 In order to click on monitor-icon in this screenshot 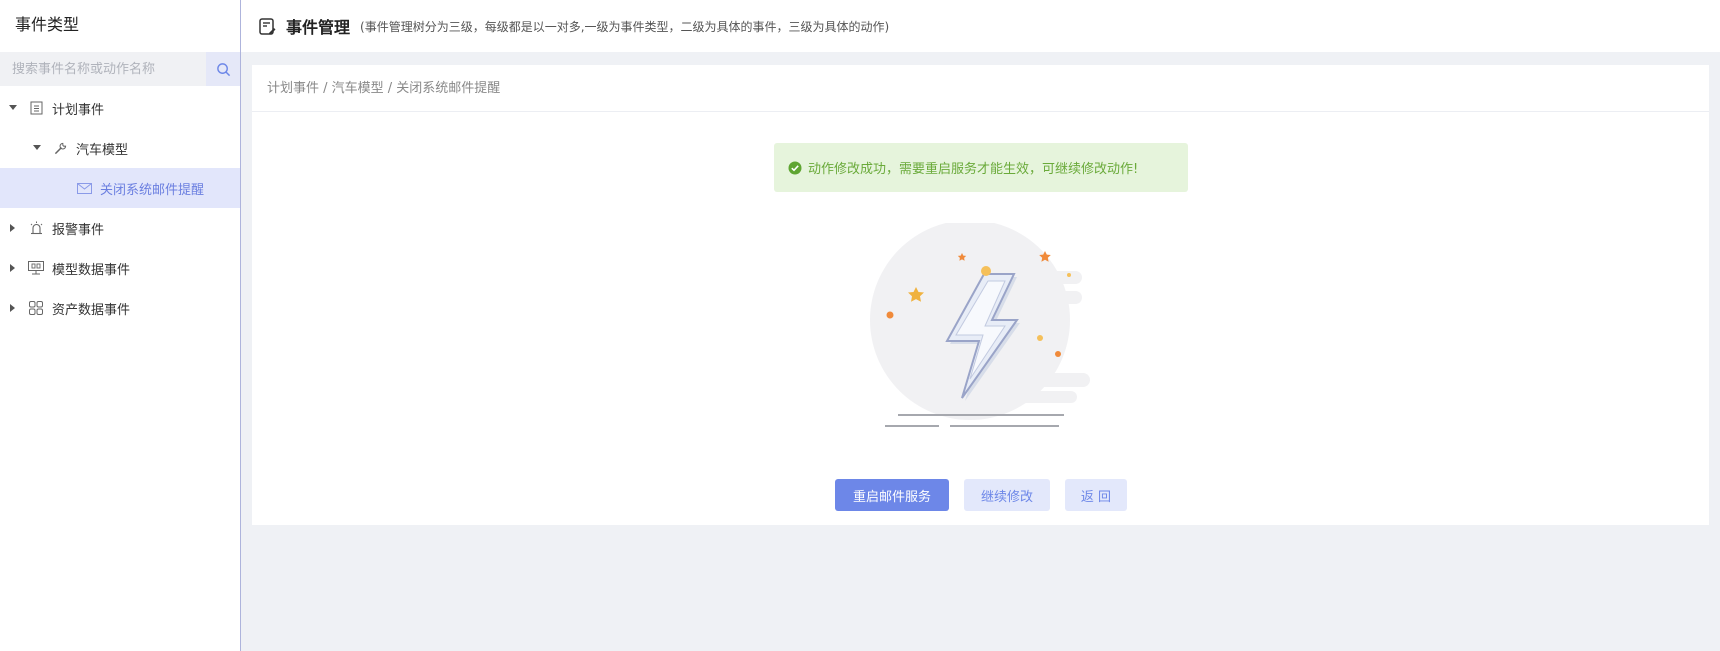, I will do `click(36, 268)`.